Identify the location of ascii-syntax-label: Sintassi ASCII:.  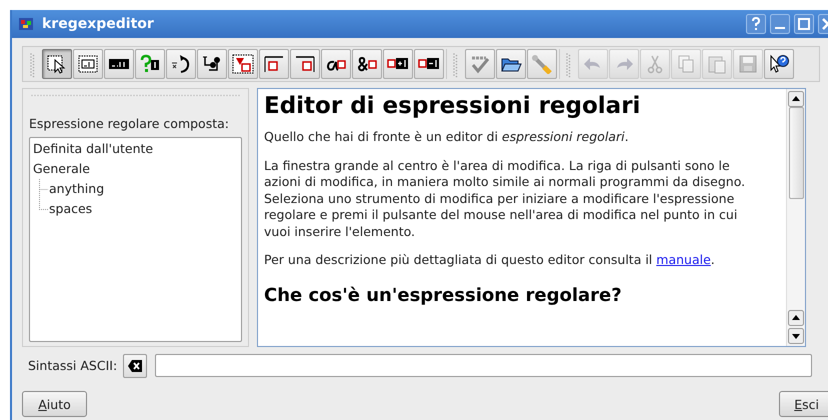
(73, 365).